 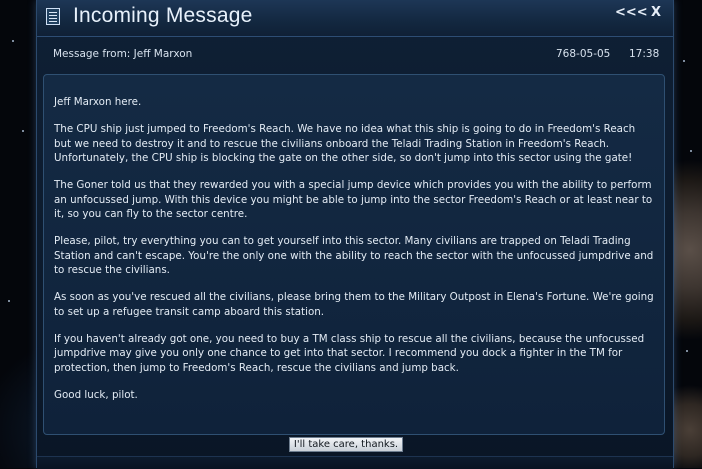 What do you see at coordinates (98, 102) in the screenshot?
I see `message-paragraph: Jeff Marxon here.` at bounding box center [98, 102].